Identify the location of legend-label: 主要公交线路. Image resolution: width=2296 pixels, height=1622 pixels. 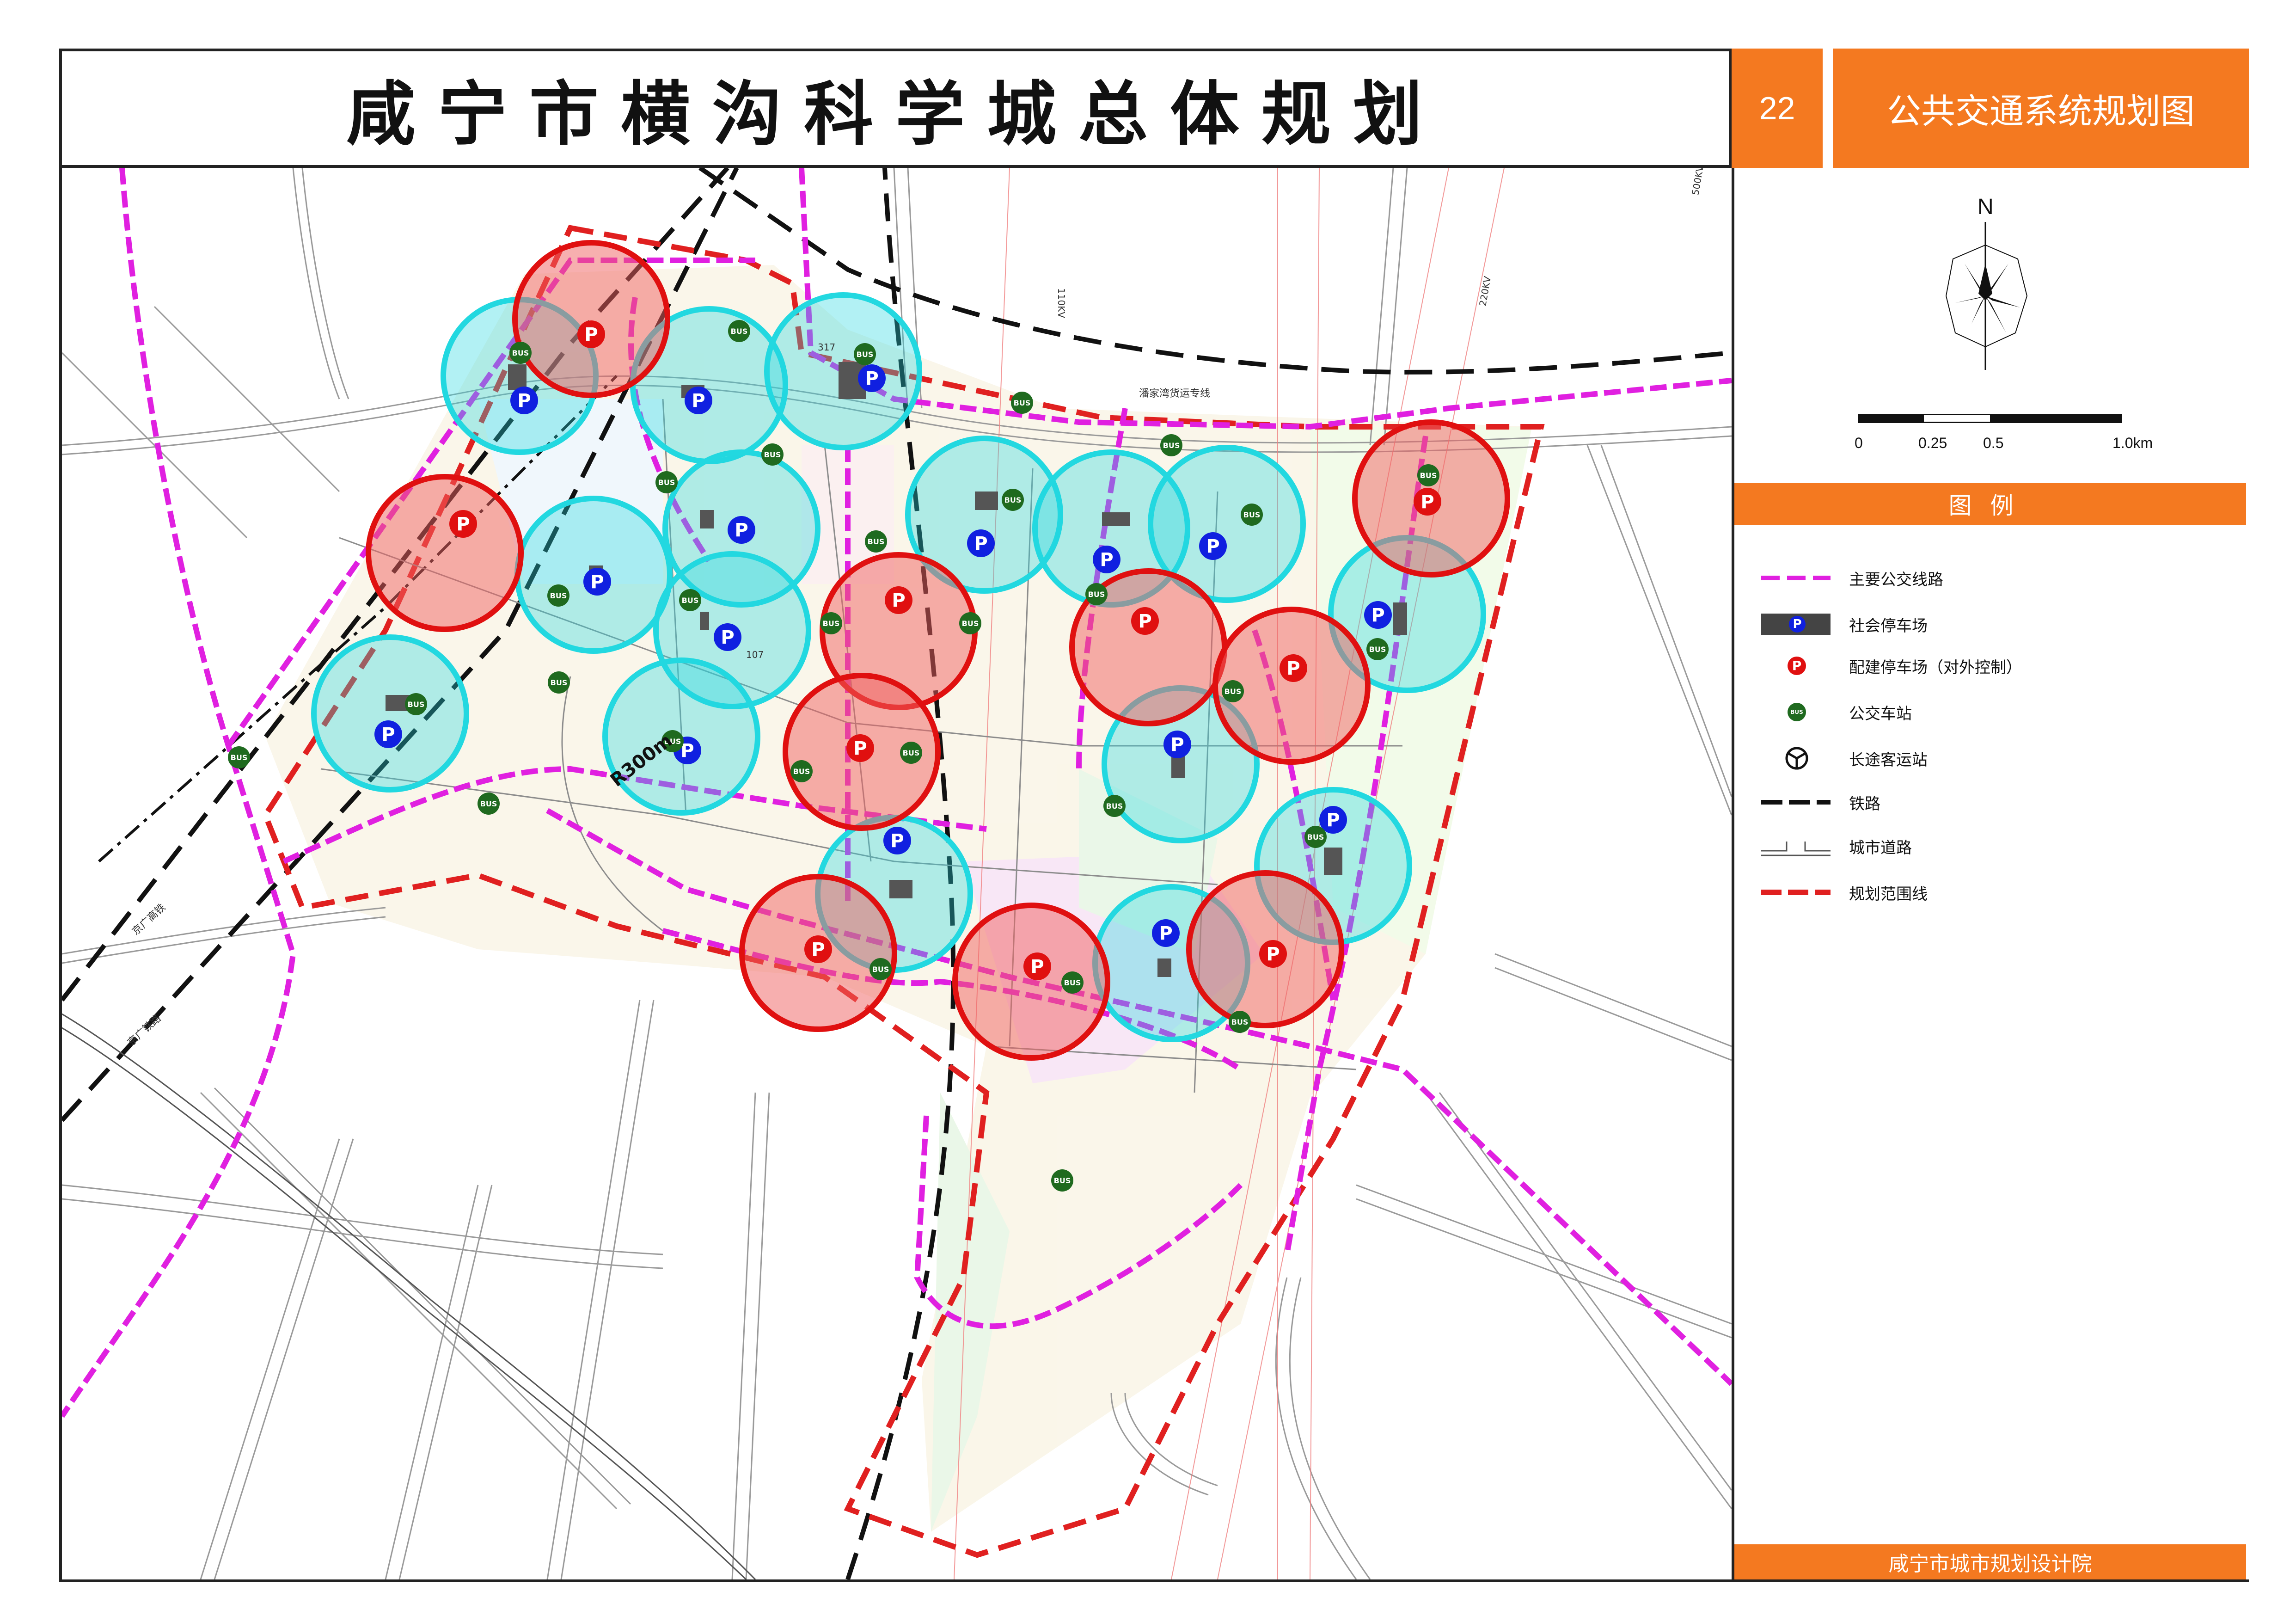
(1896, 579).